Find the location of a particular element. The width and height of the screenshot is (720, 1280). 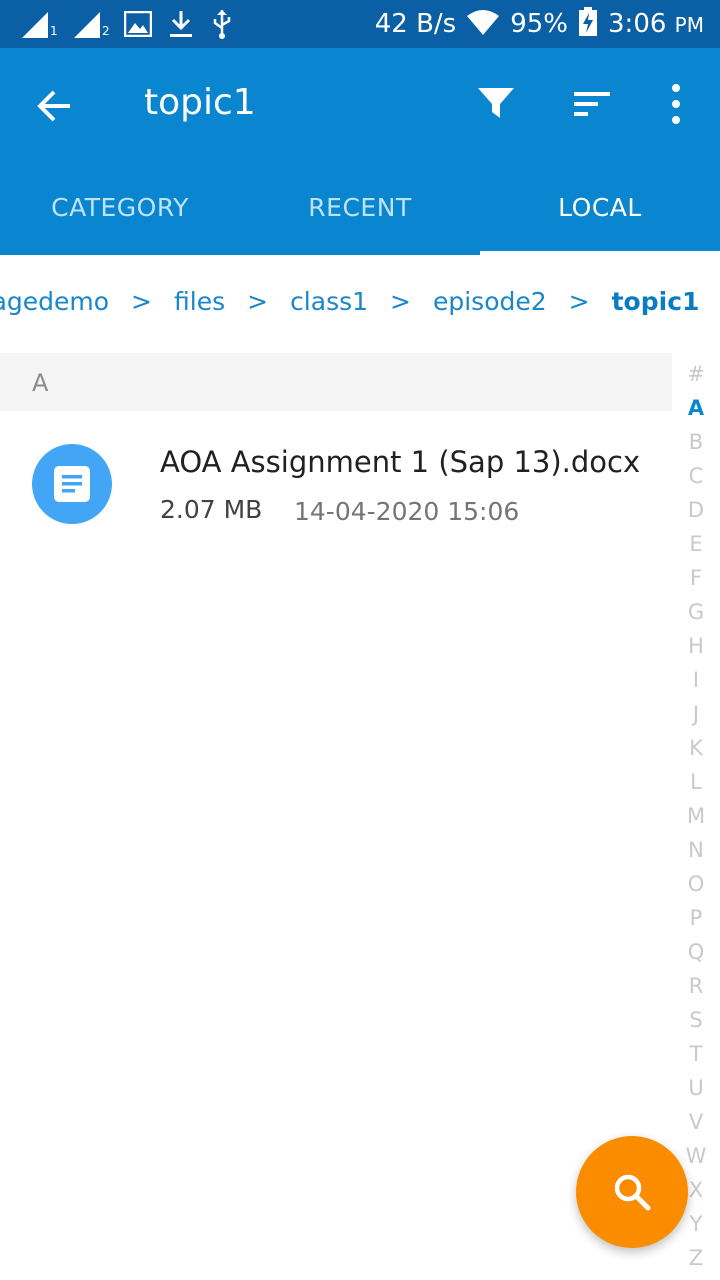

alphabet-index-letter: M is located at coordinates (696, 816).